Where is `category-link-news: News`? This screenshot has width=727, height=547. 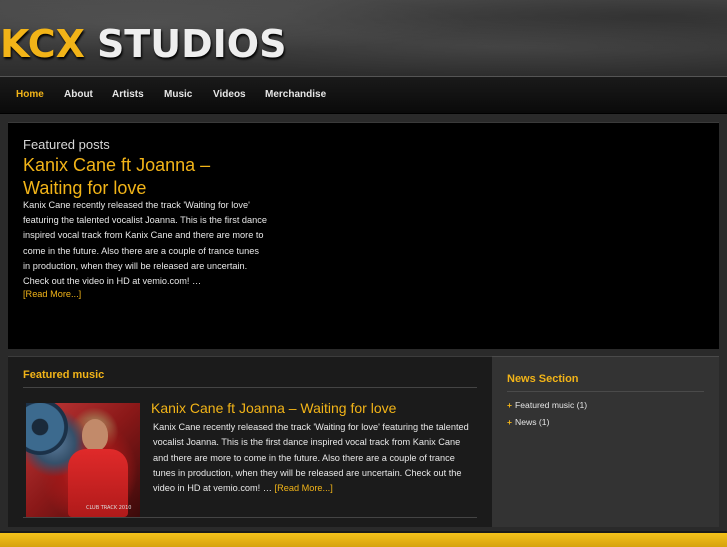
category-link-news: News is located at coordinates (526, 422).